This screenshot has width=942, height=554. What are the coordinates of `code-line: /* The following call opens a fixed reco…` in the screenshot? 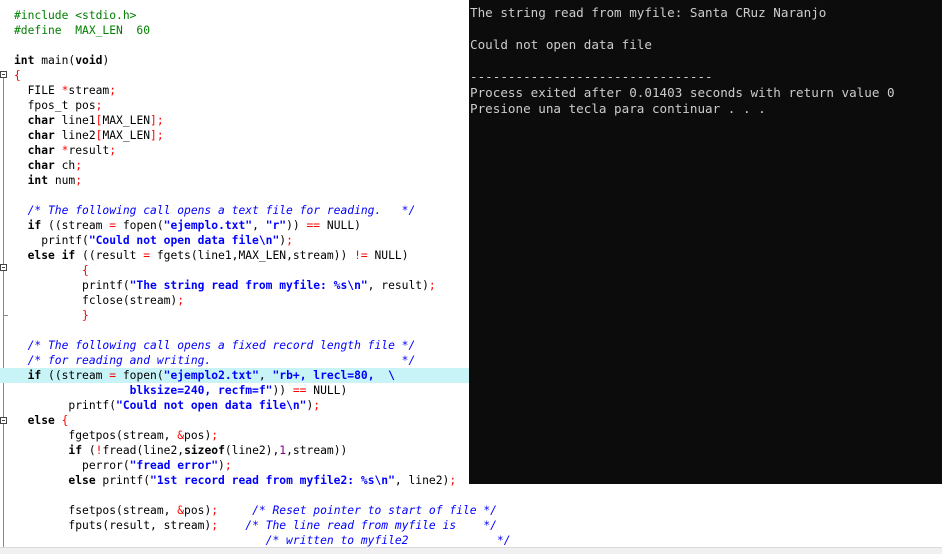 It's located at (215, 345).